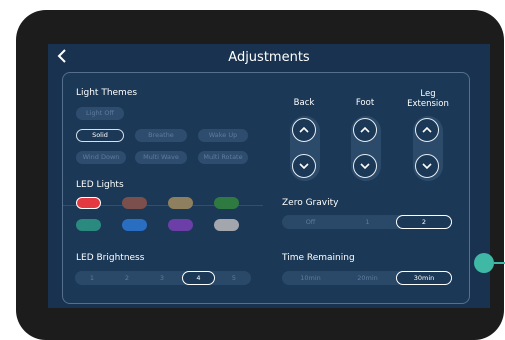 The image size is (505, 340). I want to click on led-brightness-selector: 1 2 3 4 5, so click(163, 278).